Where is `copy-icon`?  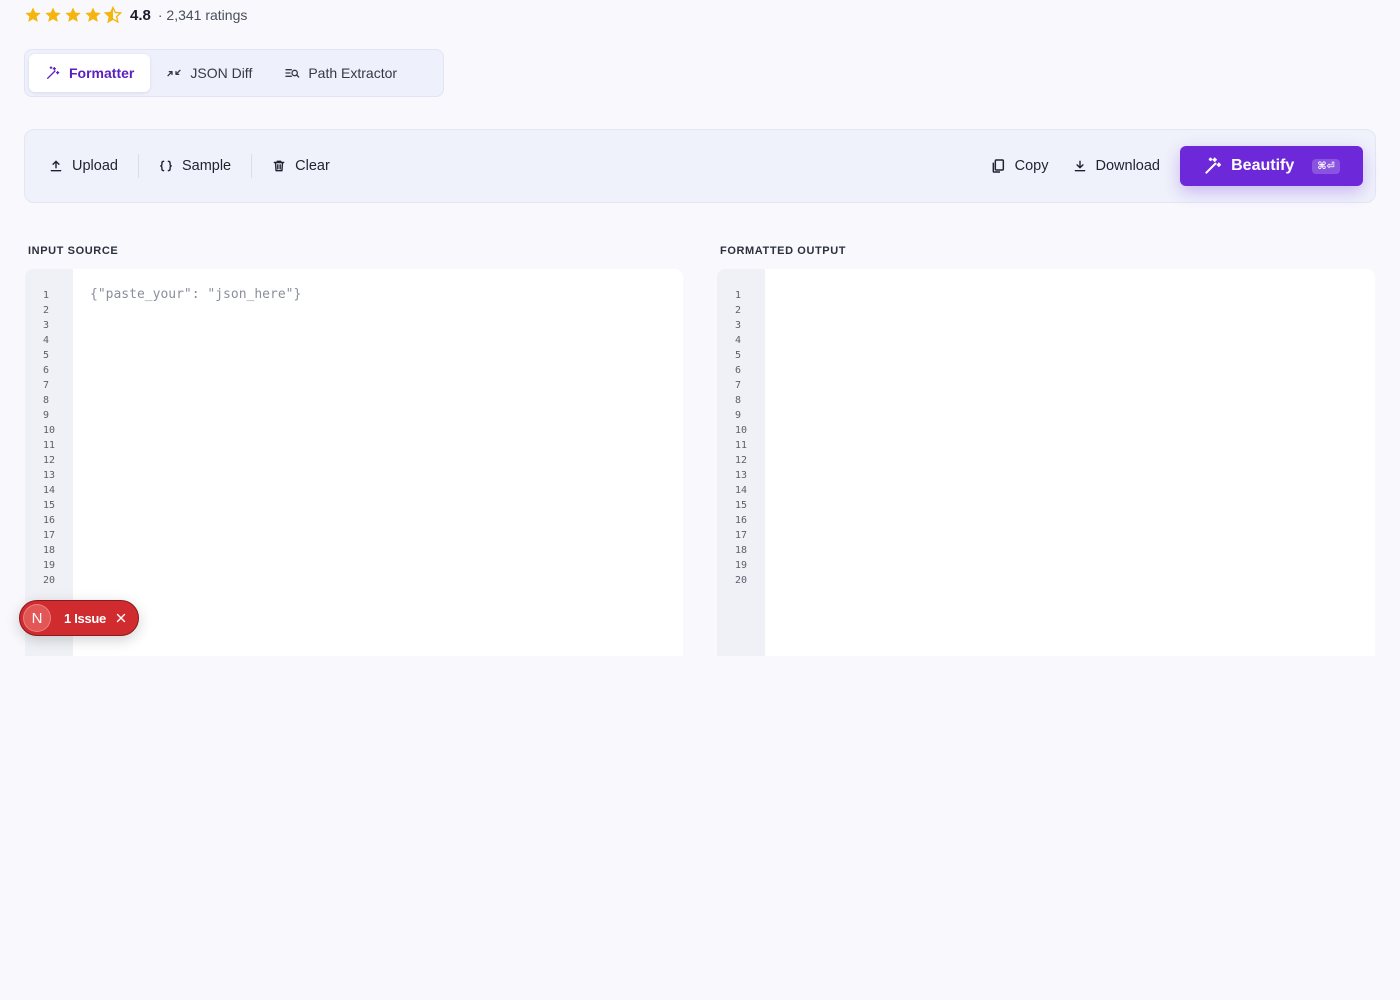
copy-icon is located at coordinates (998, 166).